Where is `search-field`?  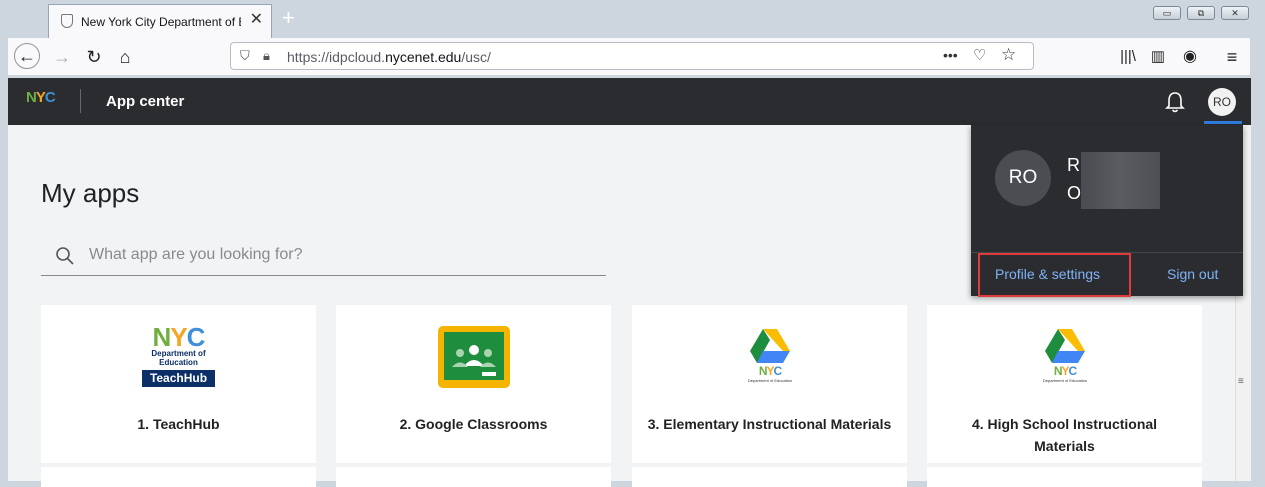
search-field is located at coordinates (323, 256).